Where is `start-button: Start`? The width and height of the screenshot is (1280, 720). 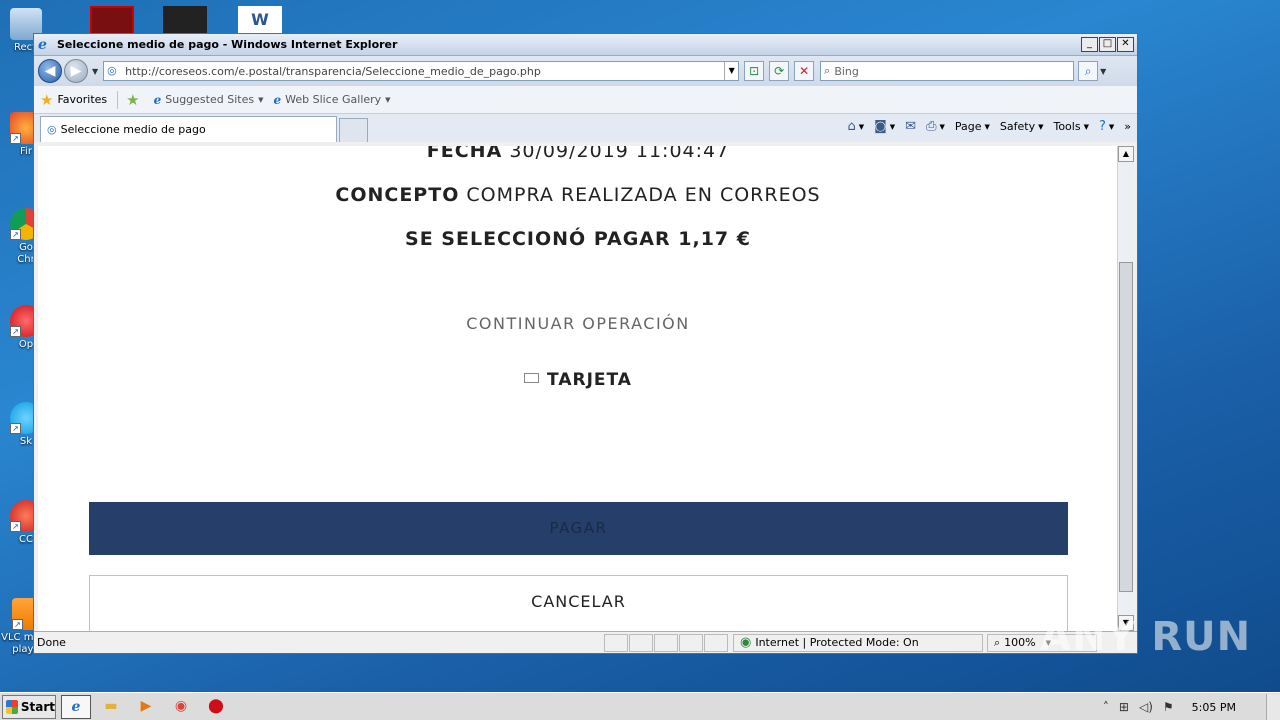 start-button: Start is located at coordinates (29, 706).